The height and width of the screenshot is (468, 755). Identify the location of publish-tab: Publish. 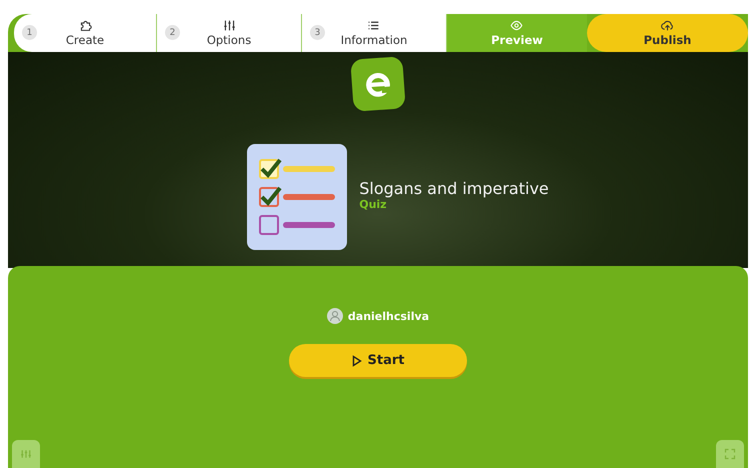
(667, 33).